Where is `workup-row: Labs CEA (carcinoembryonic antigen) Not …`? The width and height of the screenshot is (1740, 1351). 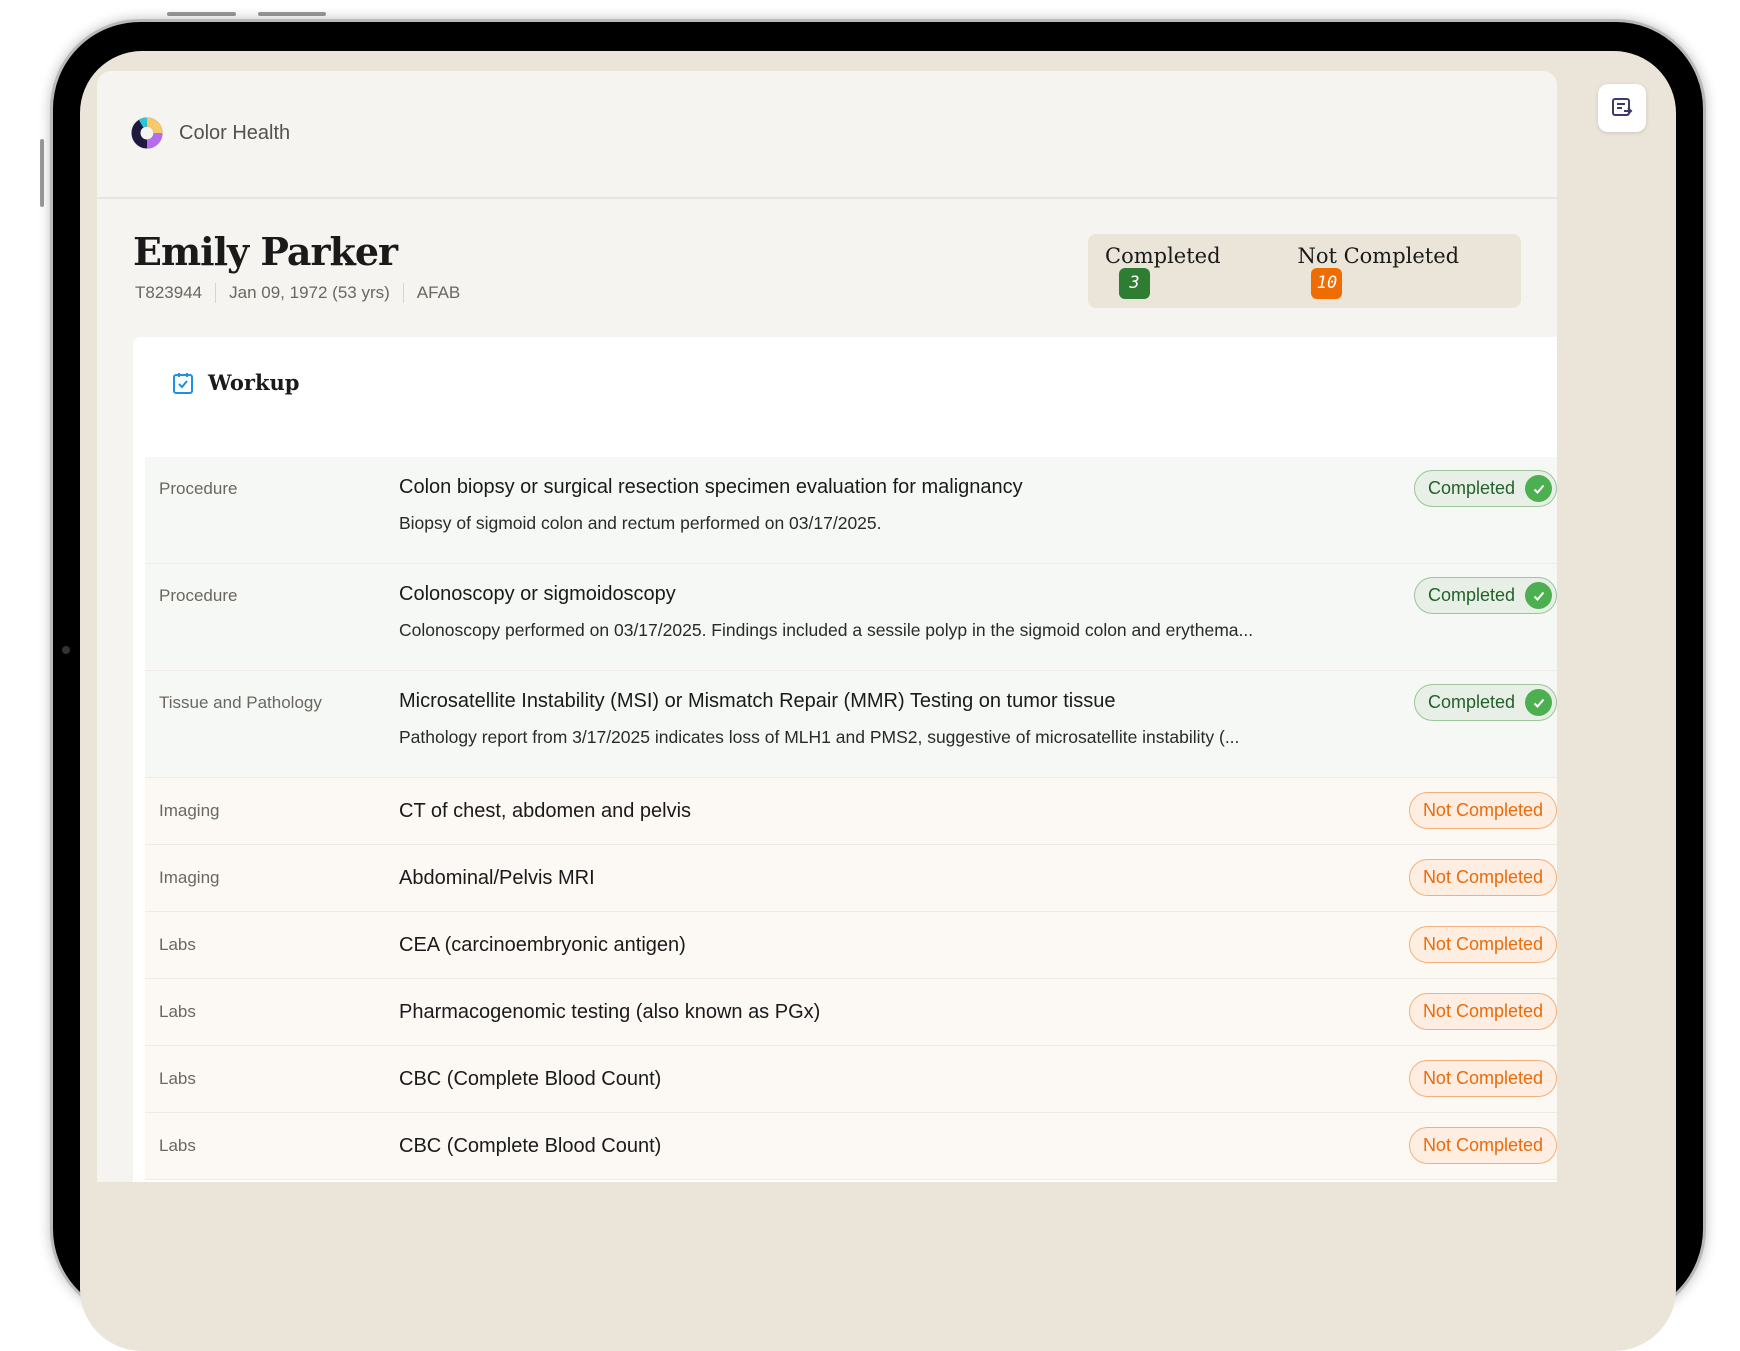
workup-row: Labs CEA (carcinoembryonic antigen) Not … is located at coordinates (851, 945).